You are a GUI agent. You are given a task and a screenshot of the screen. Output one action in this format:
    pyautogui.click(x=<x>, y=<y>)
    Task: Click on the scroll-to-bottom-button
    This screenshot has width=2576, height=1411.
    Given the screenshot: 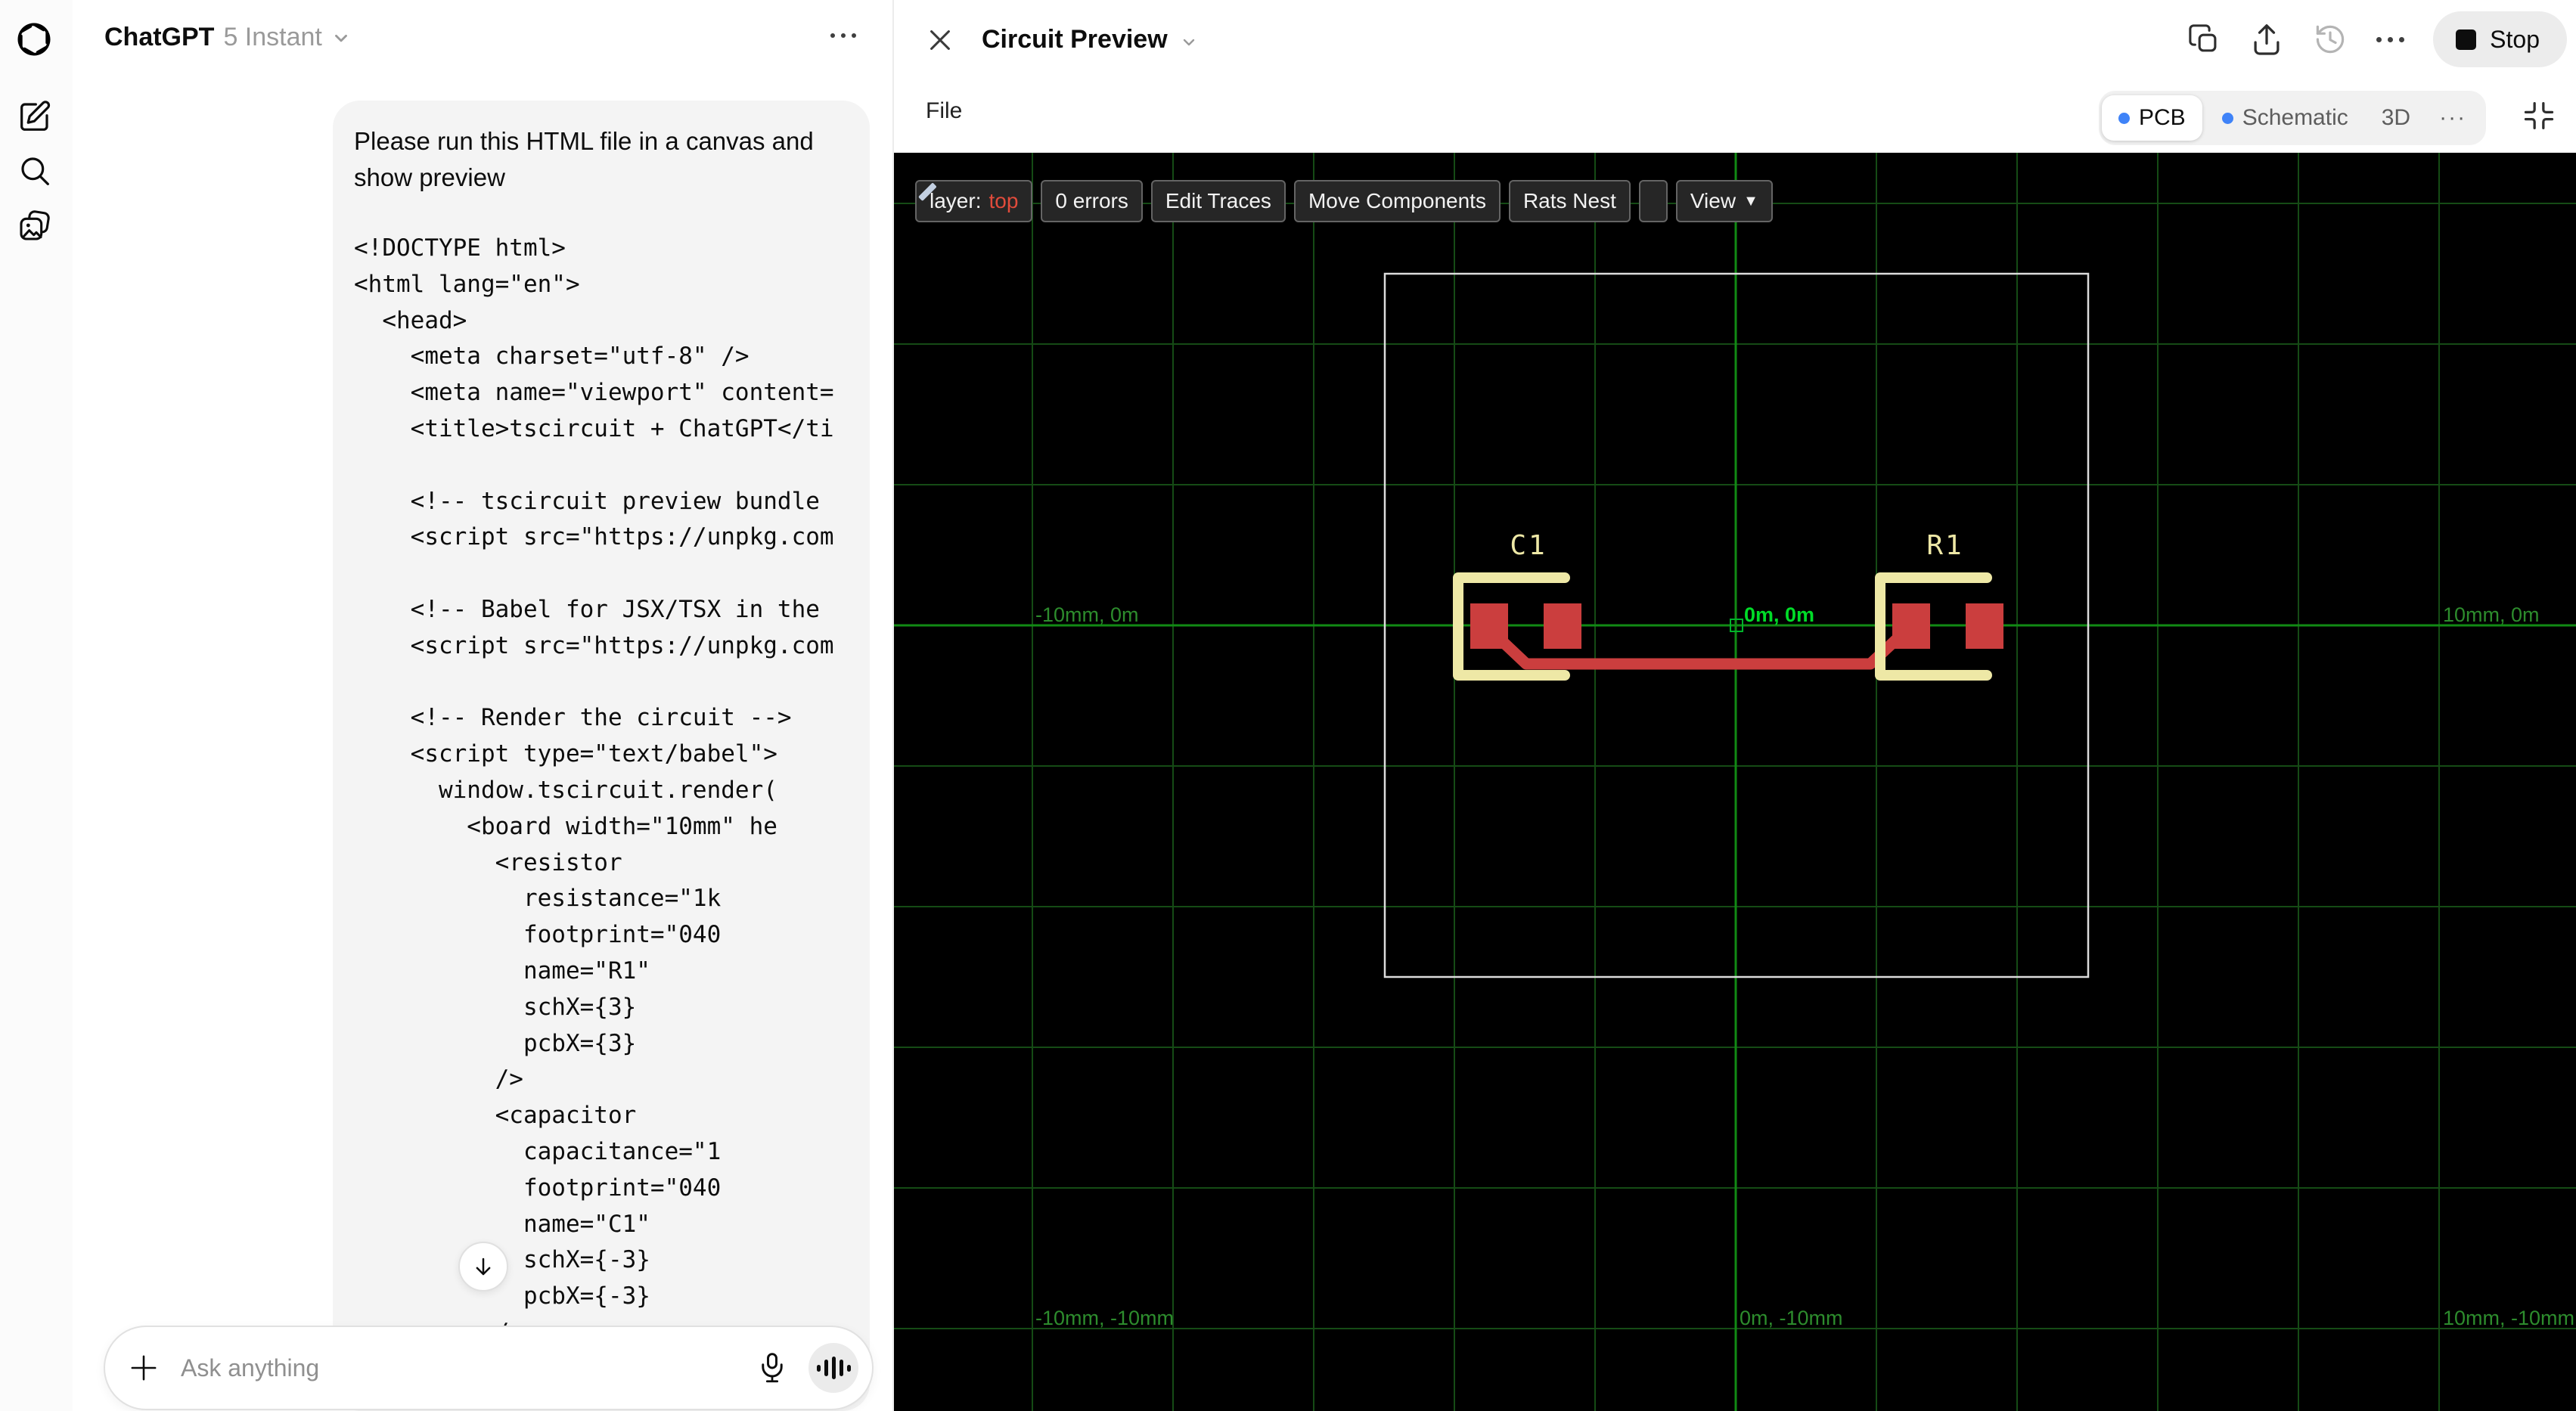 What is the action you would take?
    pyautogui.click(x=483, y=1267)
    